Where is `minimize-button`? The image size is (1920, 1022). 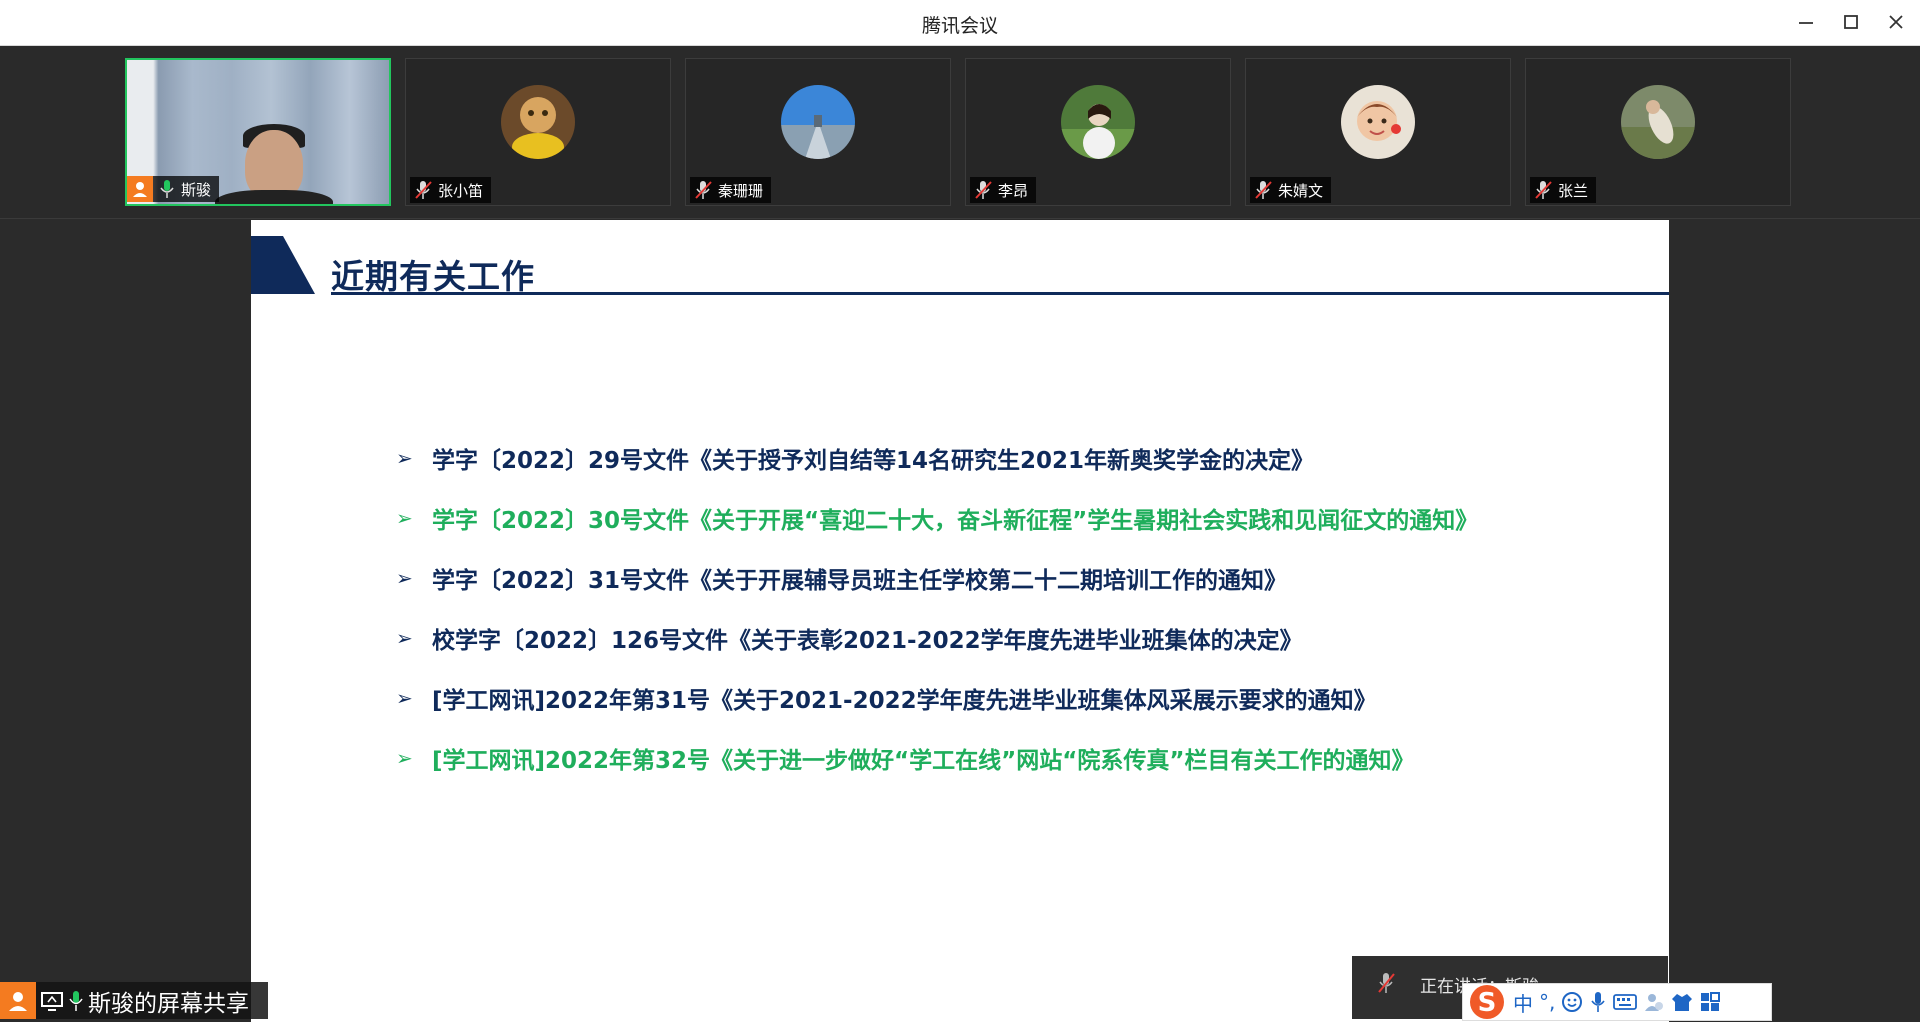
minimize-button is located at coordinates (1806, 22).